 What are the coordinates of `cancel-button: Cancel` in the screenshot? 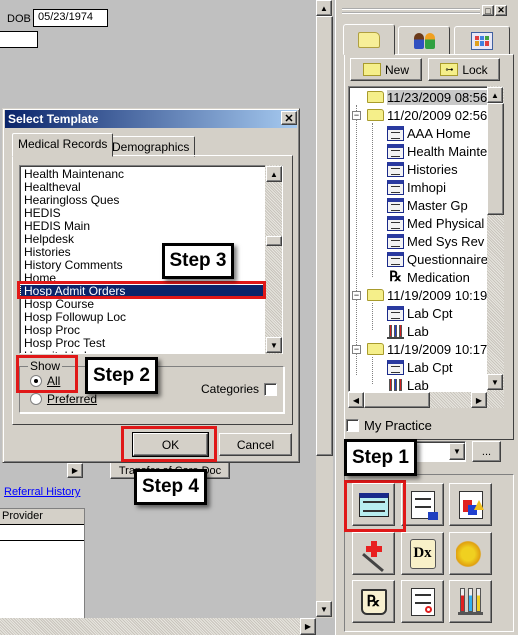 It's located at (255, 444).